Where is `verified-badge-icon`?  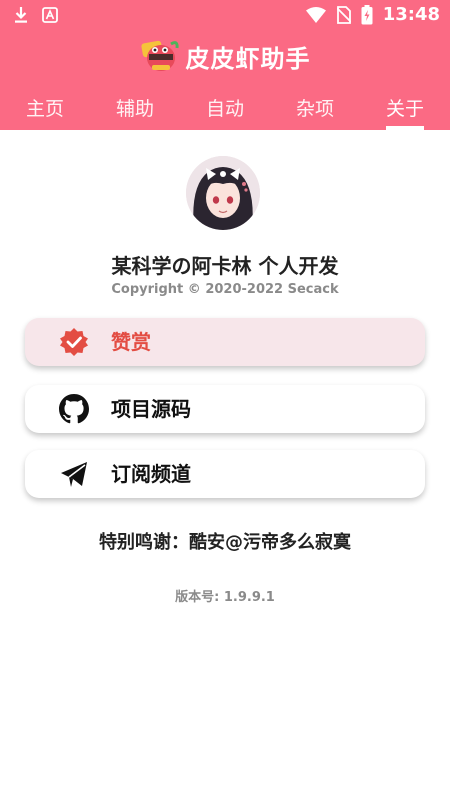 verified-badge-icon is located at coordinates (74, 342).